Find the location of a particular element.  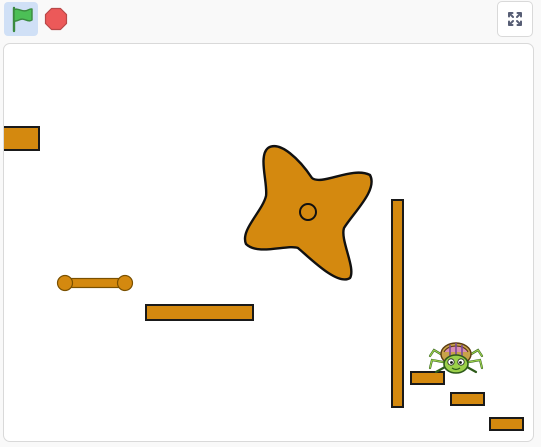

stop-button is located at coordinates (56, 19).